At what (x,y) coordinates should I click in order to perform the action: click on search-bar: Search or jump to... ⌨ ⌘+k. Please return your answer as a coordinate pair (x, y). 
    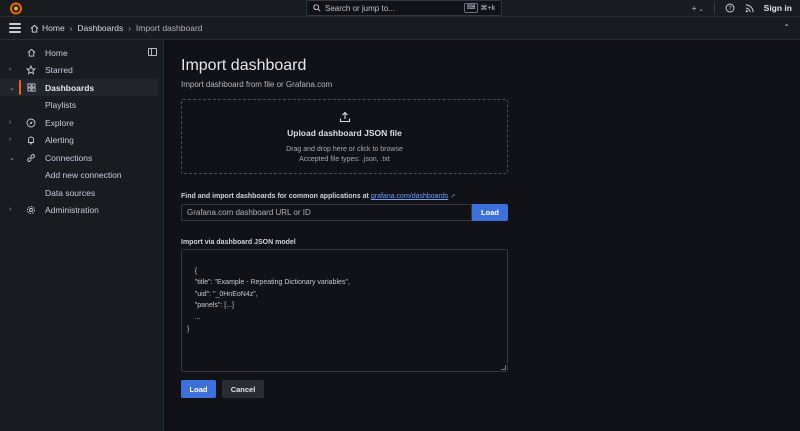
    Looking at the image, I should click on (404, 8).